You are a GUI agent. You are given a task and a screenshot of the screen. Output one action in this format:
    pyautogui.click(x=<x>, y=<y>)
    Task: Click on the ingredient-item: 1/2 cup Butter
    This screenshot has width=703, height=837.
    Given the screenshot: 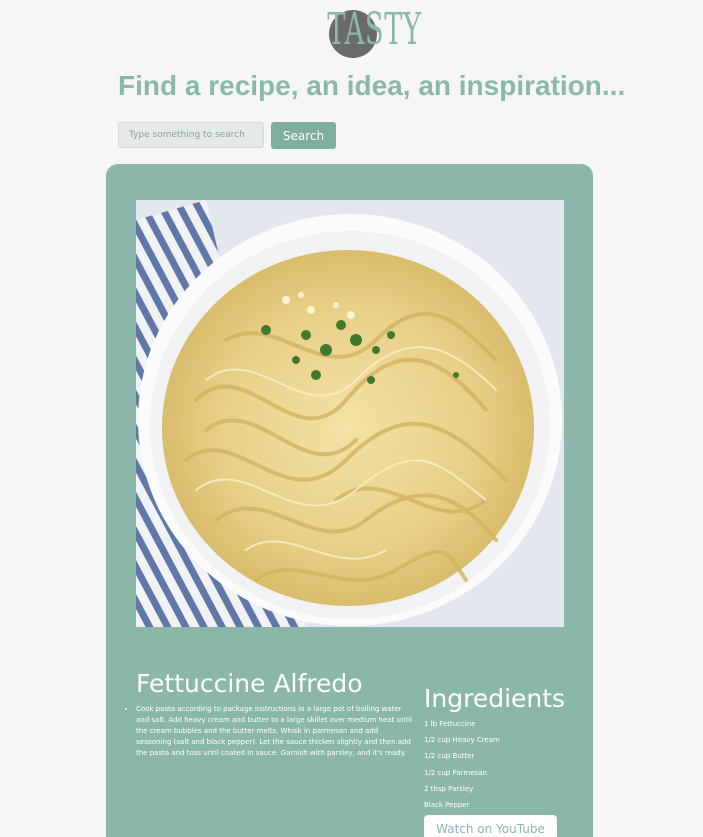 What is the action you would take?
    pyautogui.click(x=449, y=756)
    